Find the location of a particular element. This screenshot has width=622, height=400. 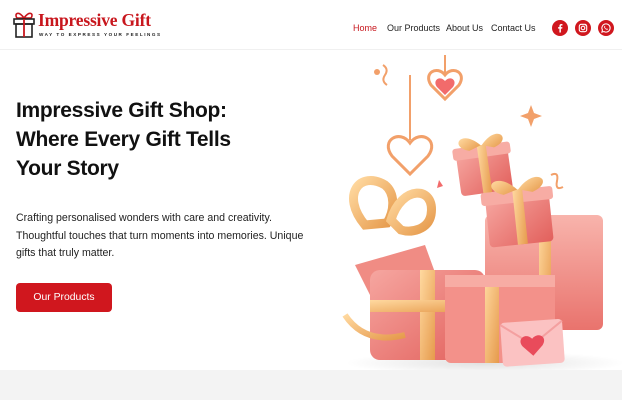

brand-name: Impressive Gift is located at coordinates (94, 20).